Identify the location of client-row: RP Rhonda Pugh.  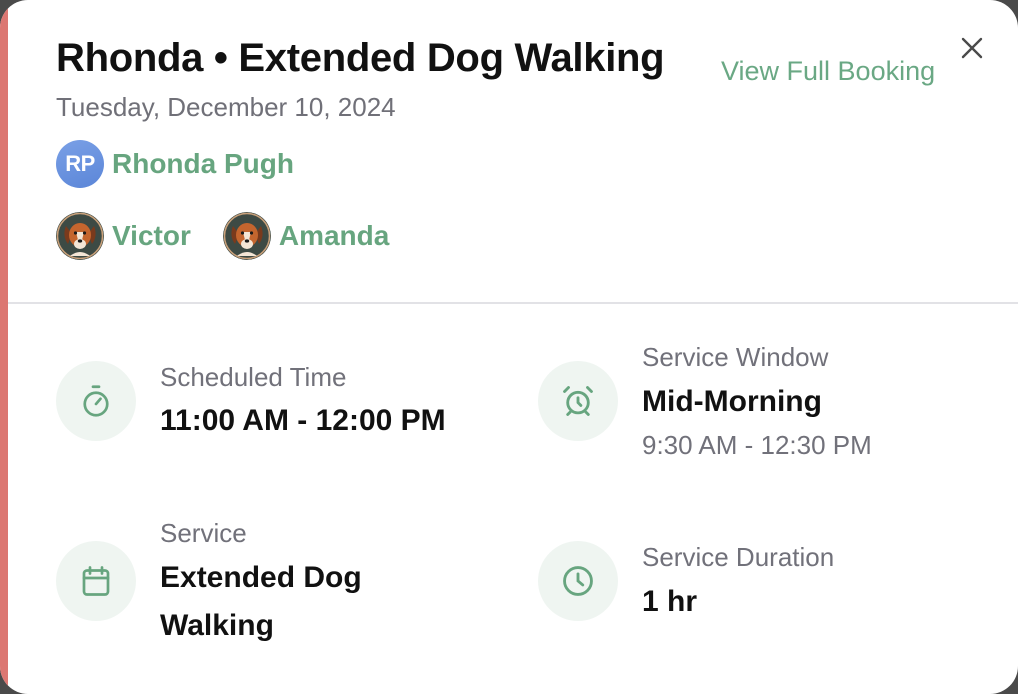
(175, 164).